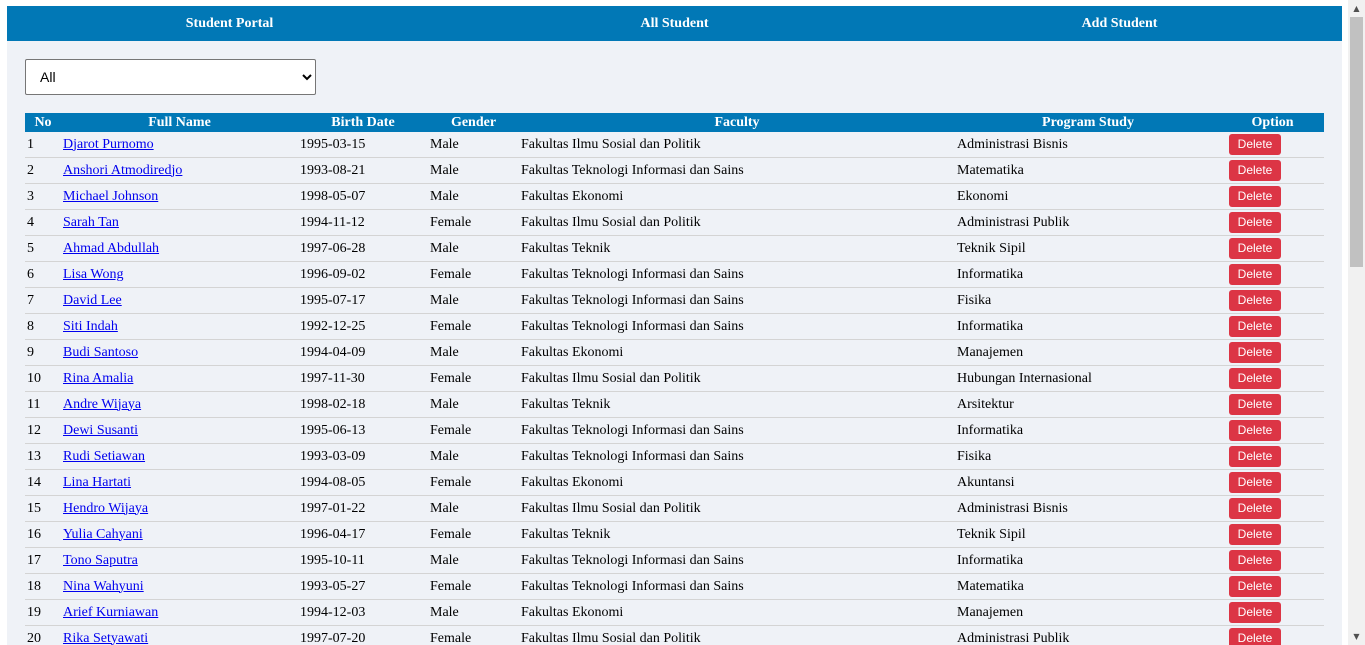 This screenshot has height=645, width=1365. What do you see at coordinates (100, 430) in the screenshot?
I see `student-name-link: Dewi Susanti` at bounding box center [100, 430].